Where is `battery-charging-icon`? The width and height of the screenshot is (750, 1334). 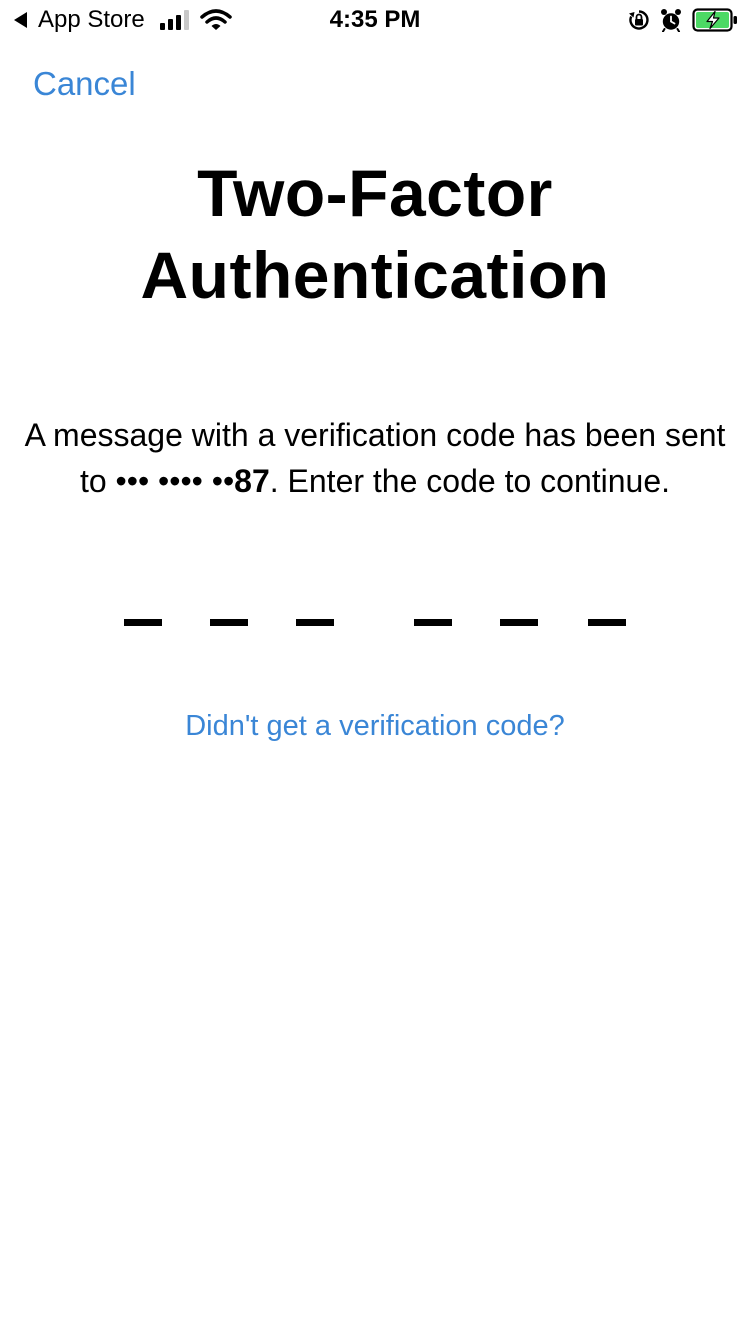
battery-charging-icon is located at coordinates (714, 20).